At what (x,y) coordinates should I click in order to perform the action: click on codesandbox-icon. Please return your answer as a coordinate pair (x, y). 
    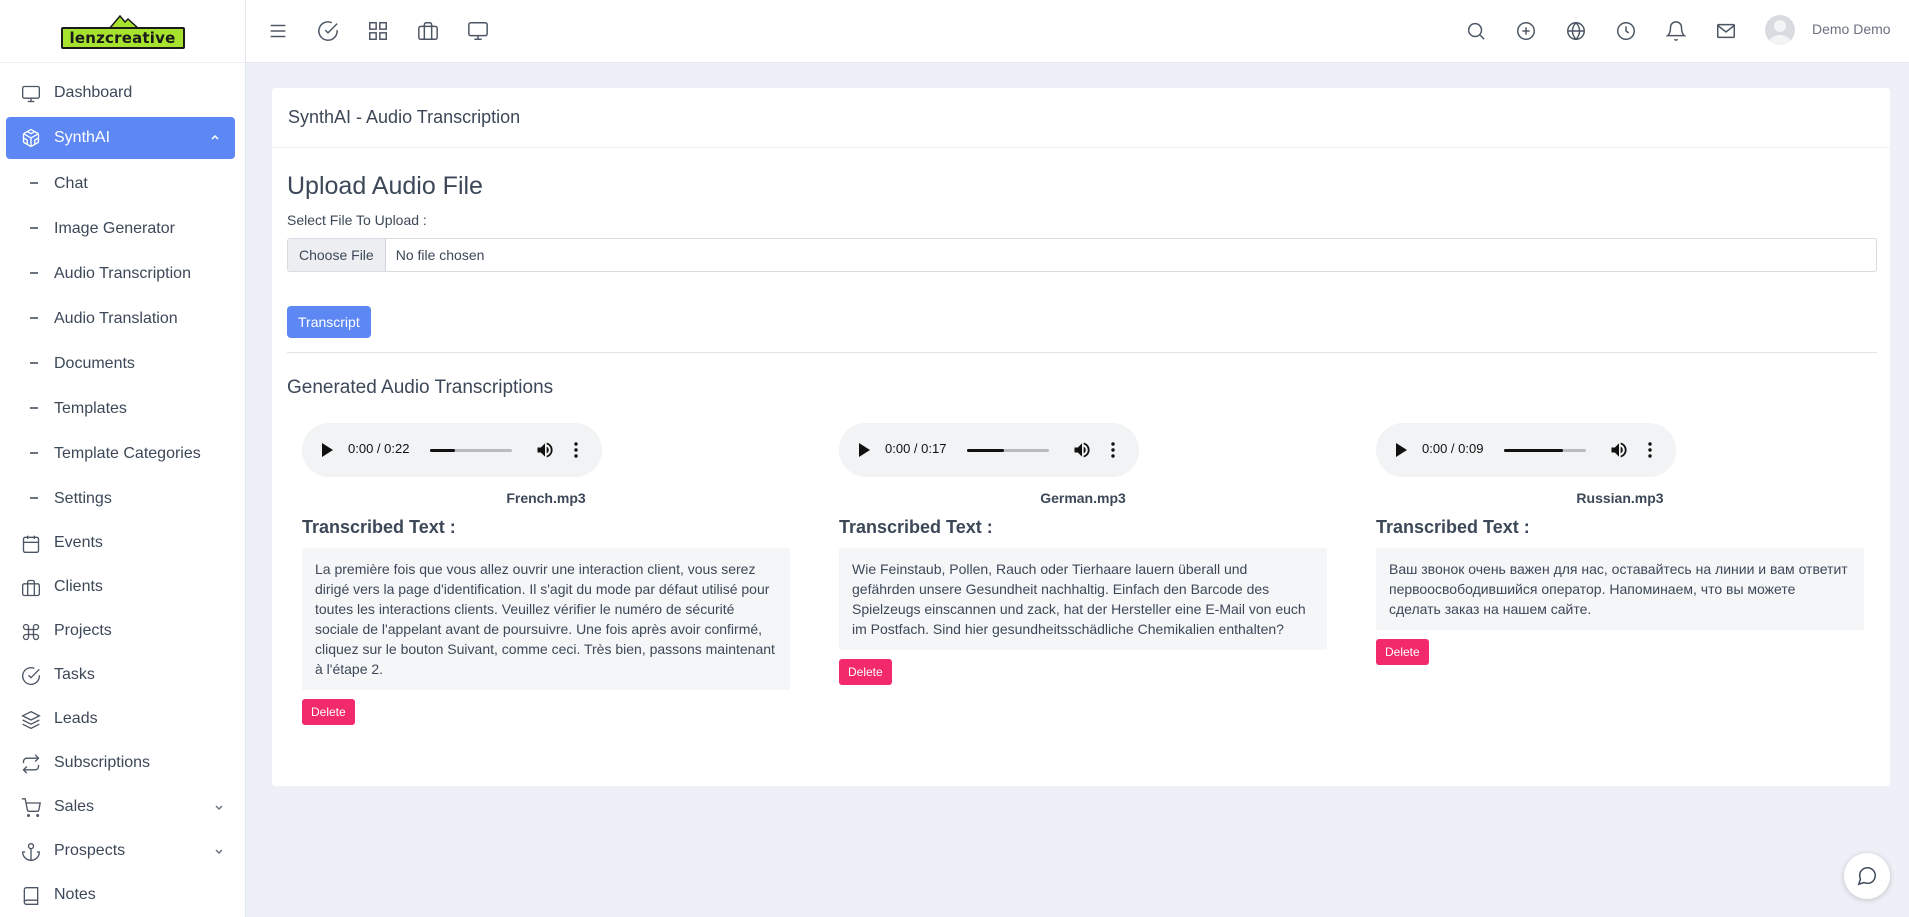
    Looking at the image, I should click on (31, 138).